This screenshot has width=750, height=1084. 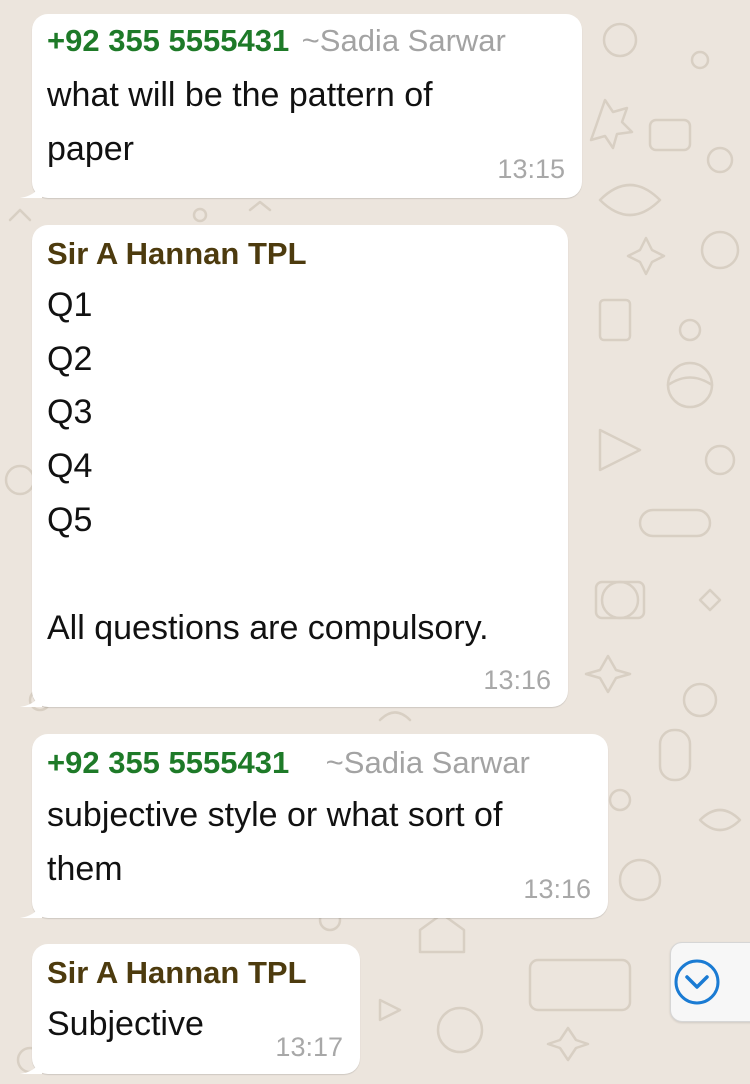 What do you see at coordinates (268, 628) in the screenshot?
I see `message-text-line: All questions are compulsory.` at bounding box center [268, 628].